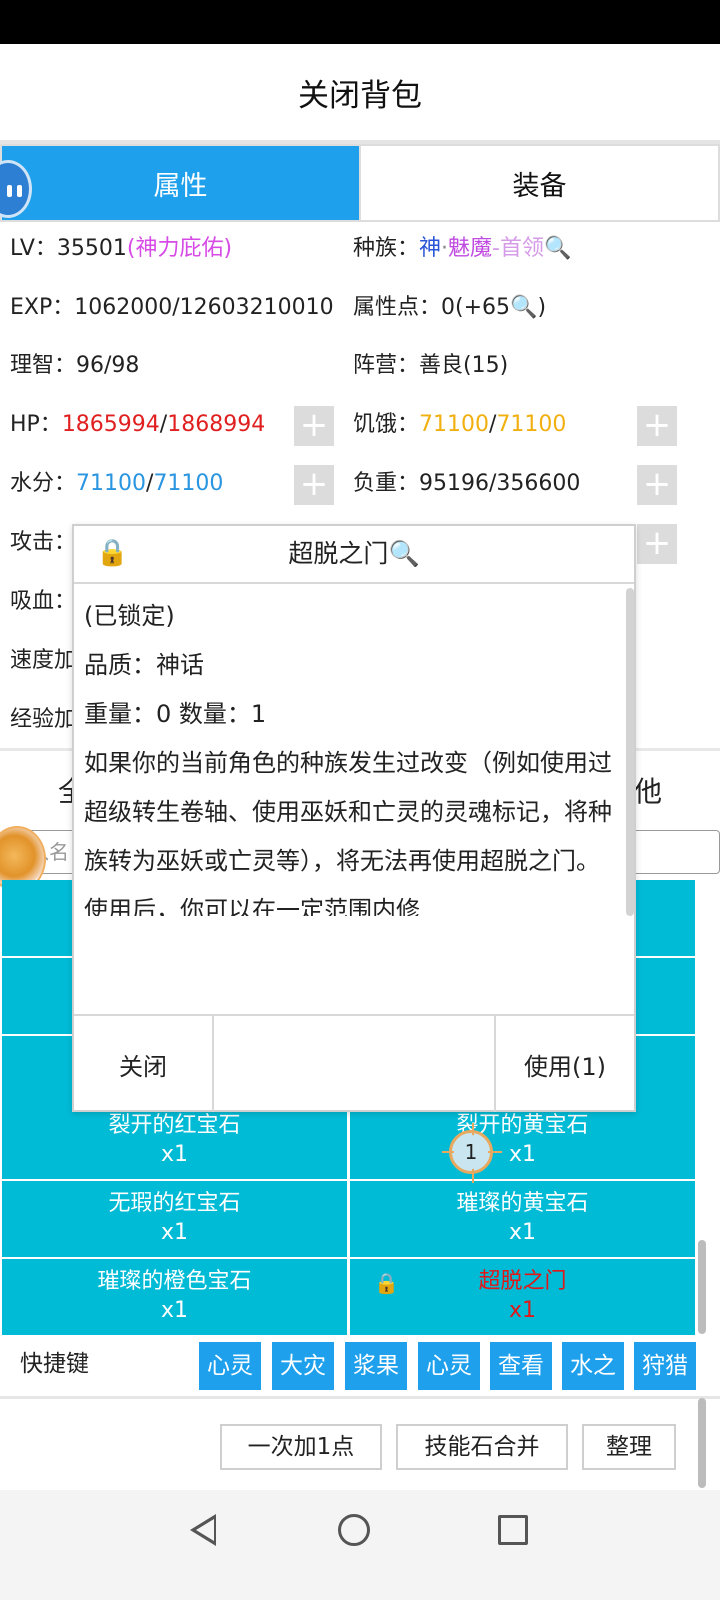 The height and width of the screenshot is (1600, 720). Describe the element at coordinates (303, 1366) in the screenshot. I see `shortcut-button: 大灾` at that location.